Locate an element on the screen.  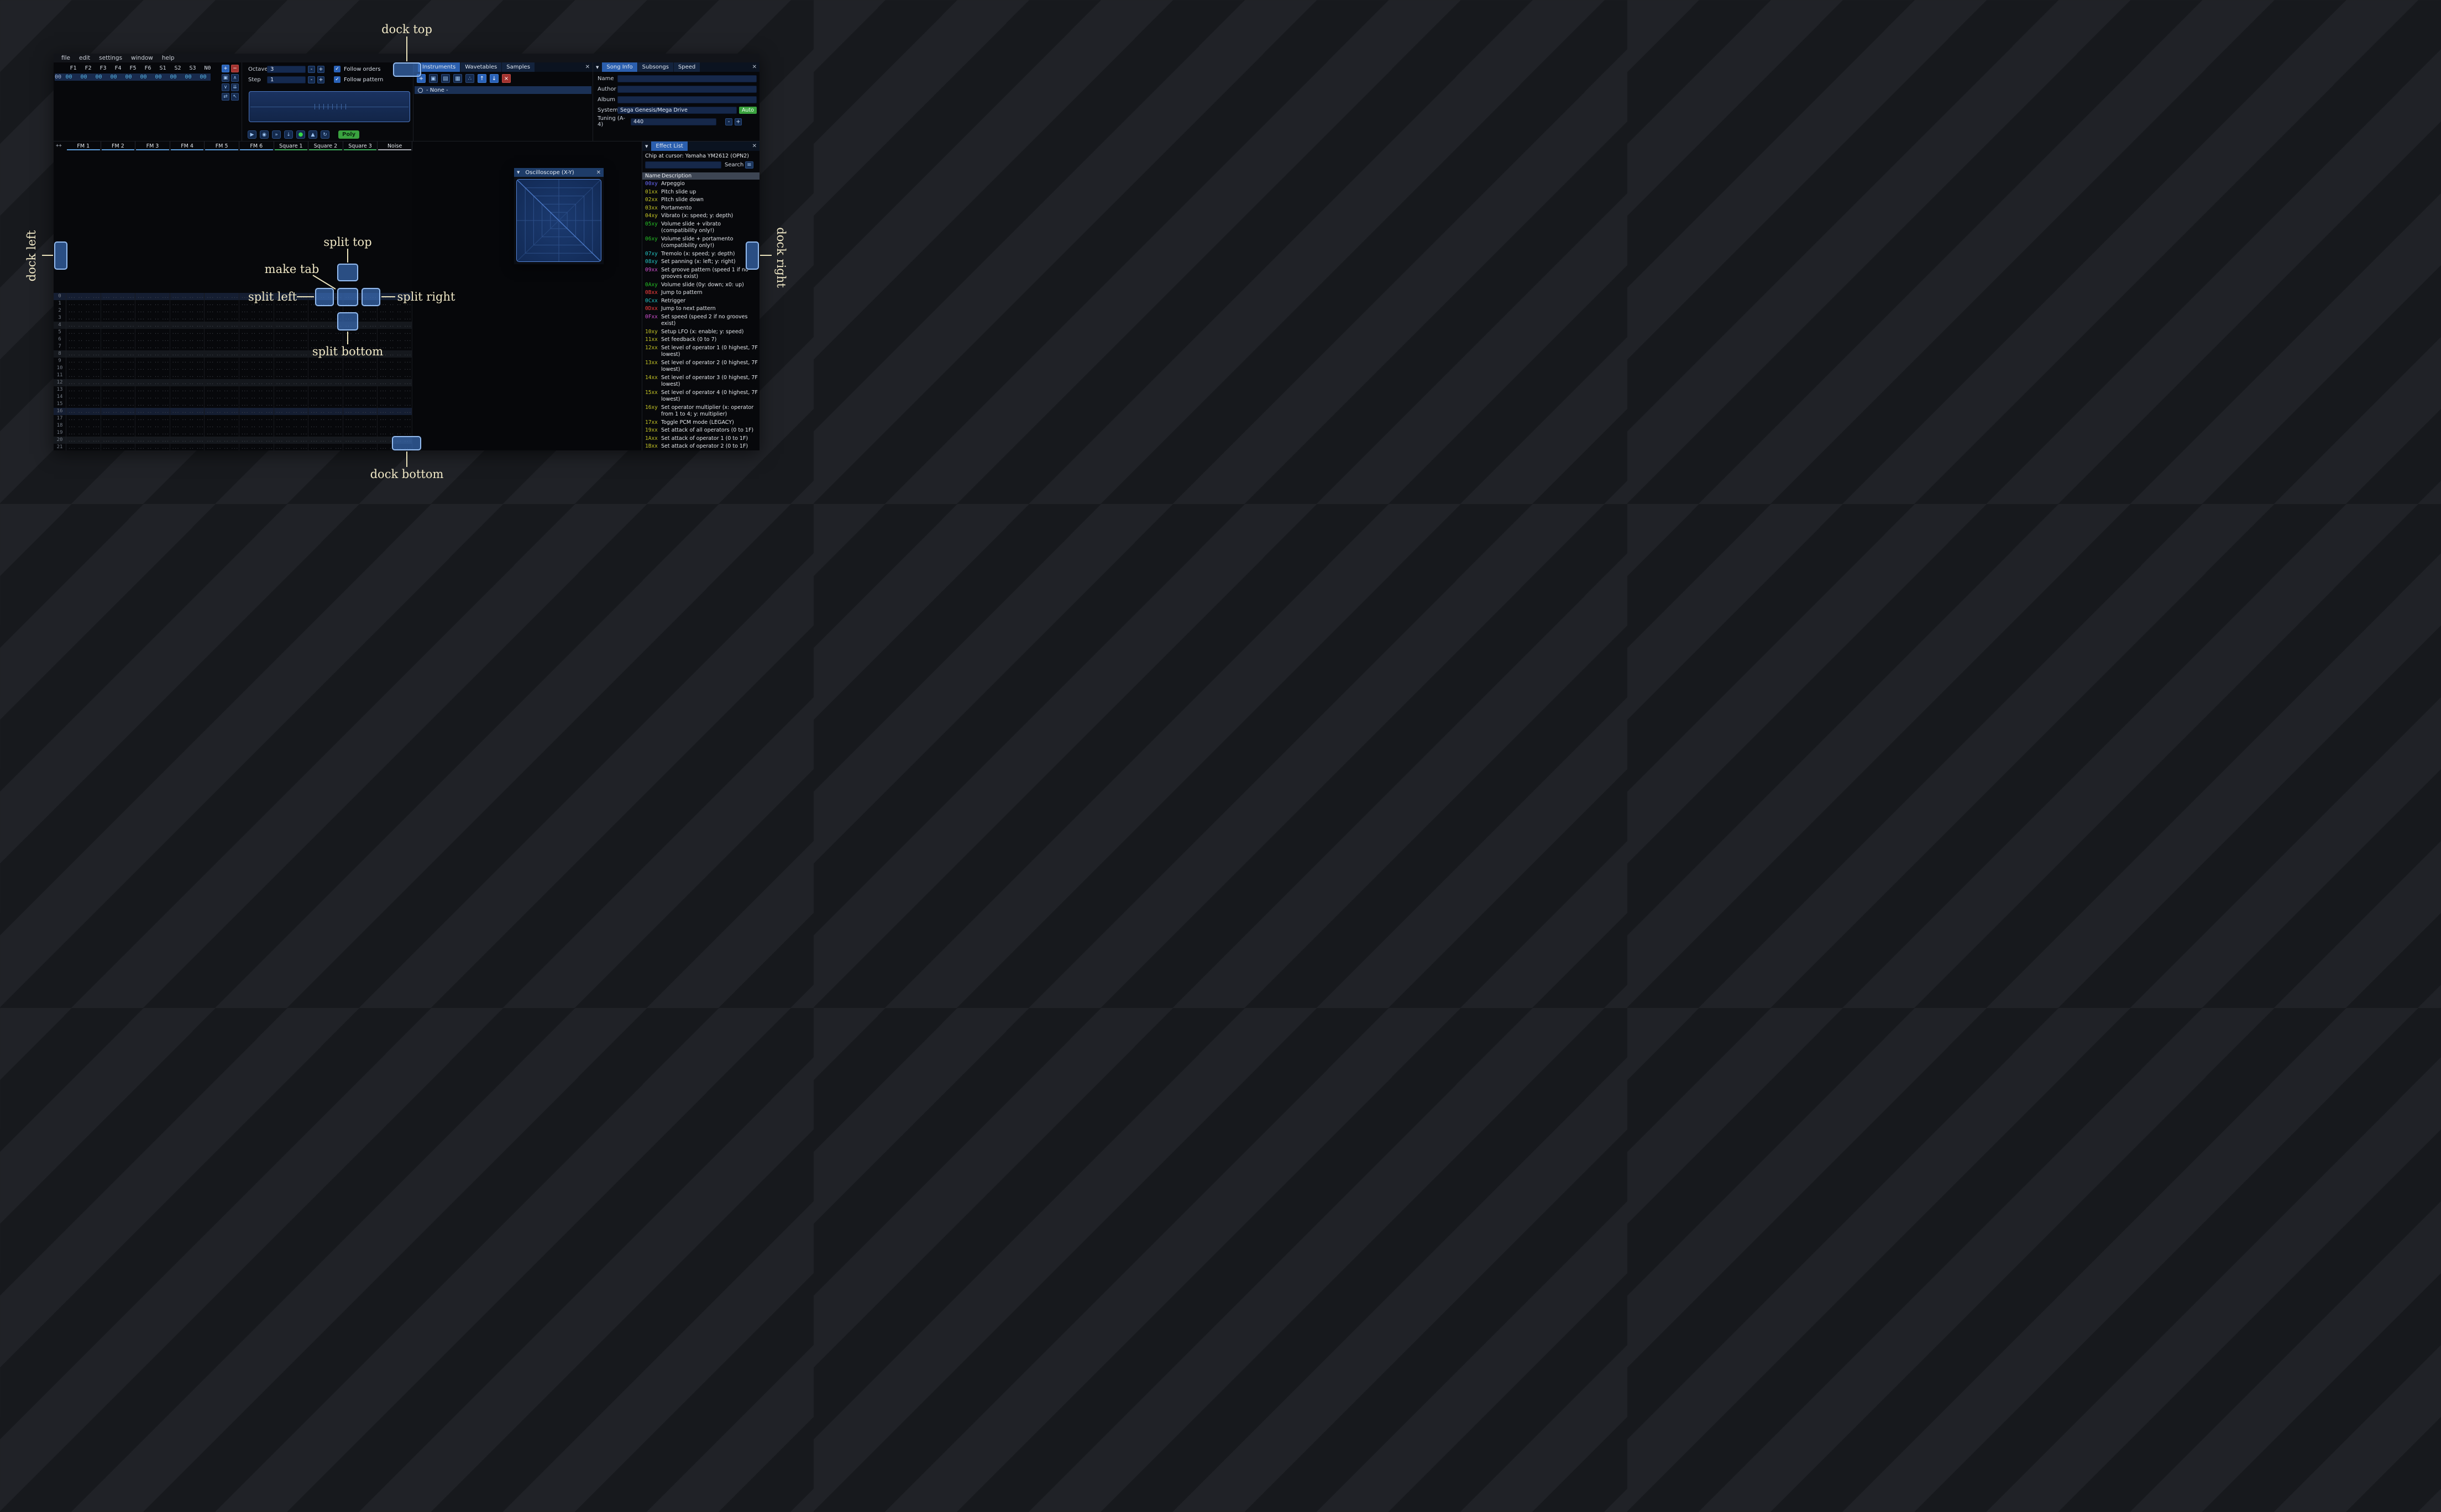
follow-orders-checkbox: ✓ is located at coordinates (337, 69).